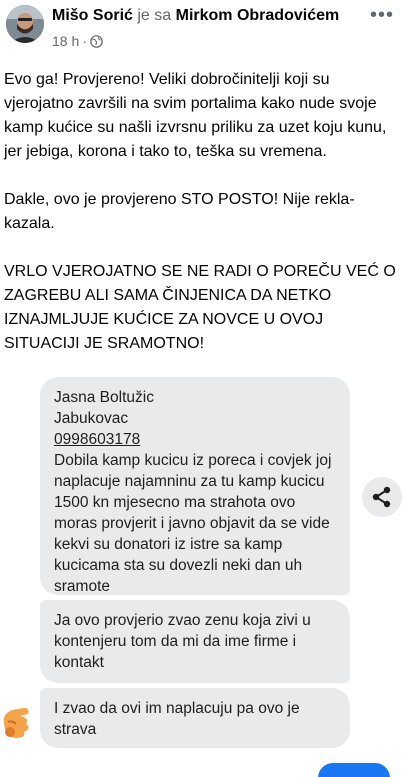 This screenshot has height=777, width=408. Describe the element at coordinates (354, 770) in the screenshot. I see `action-button` at that location.